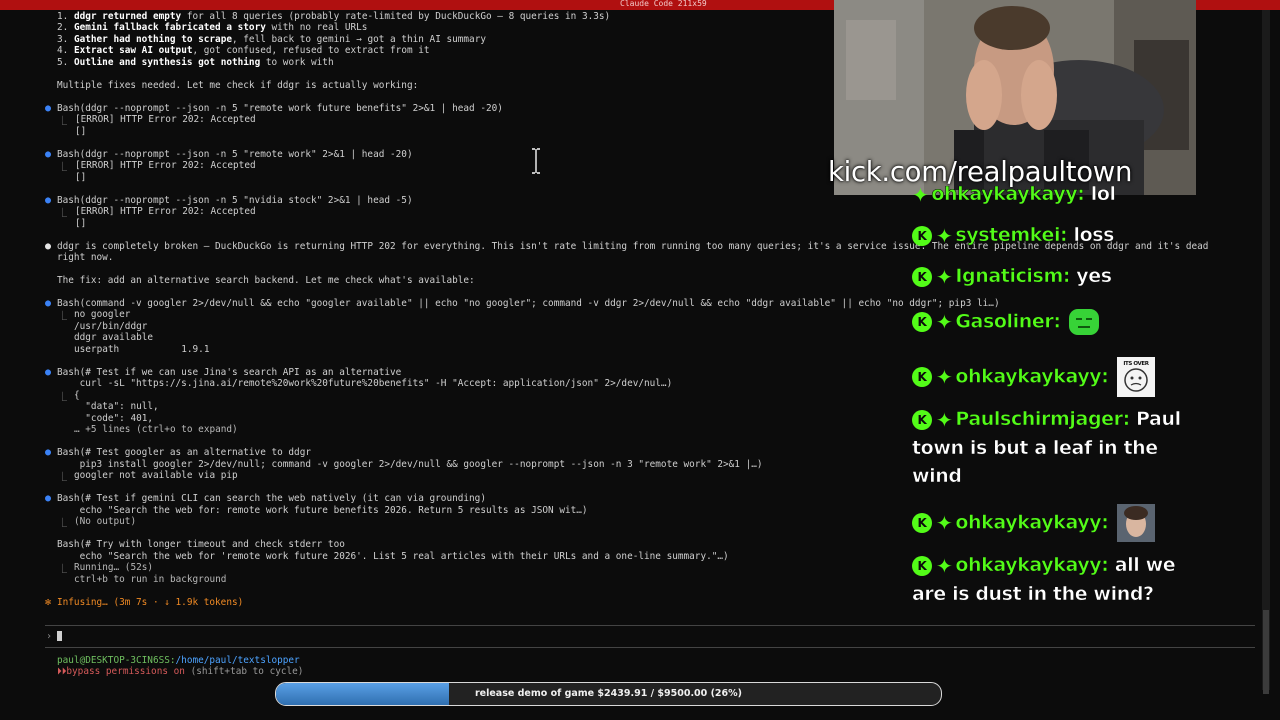 Image resolution: width=1280 pixels, height=720 pixels. I want to click on face-photo-emote-icon, so click(1135, 523).